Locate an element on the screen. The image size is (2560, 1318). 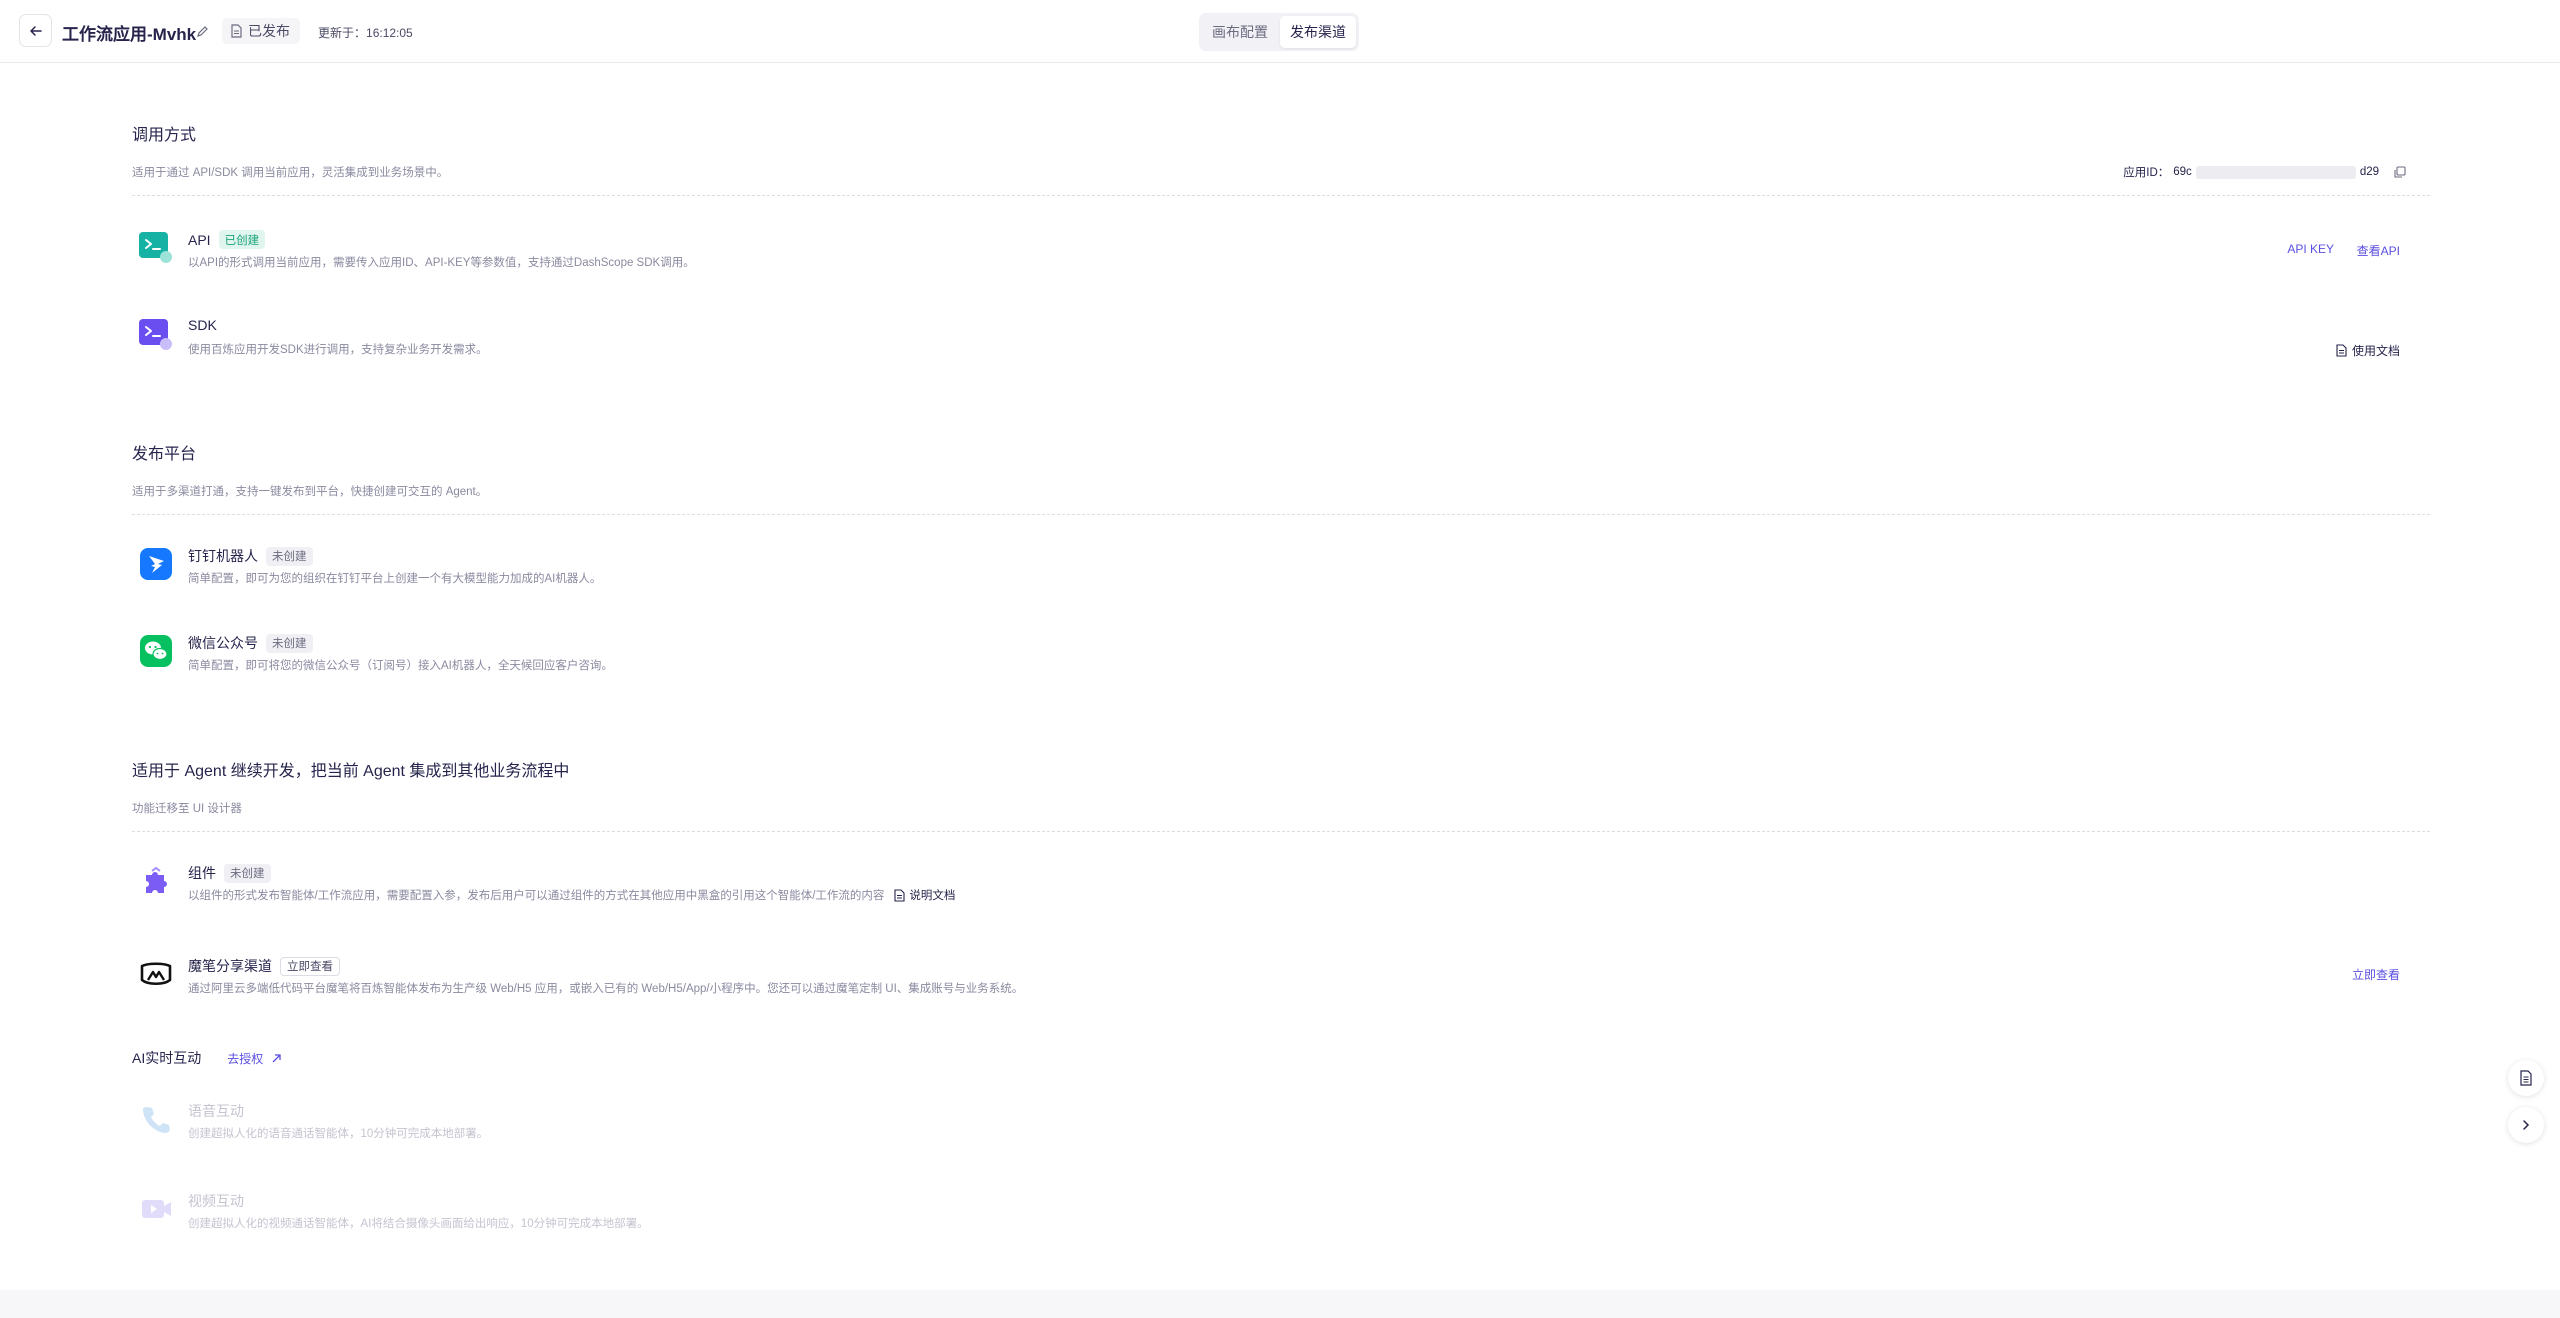
app-id: 应用ID： 69c d29 is located at coordinates (2264, 172).